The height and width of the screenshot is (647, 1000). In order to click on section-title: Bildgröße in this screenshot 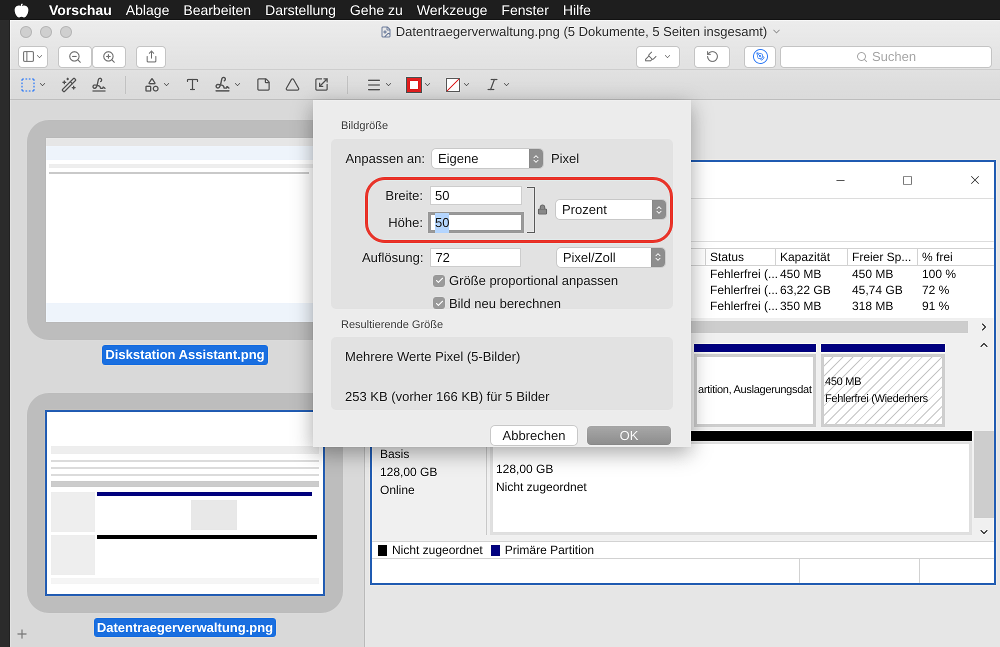, I will do `click(364, 126)`.